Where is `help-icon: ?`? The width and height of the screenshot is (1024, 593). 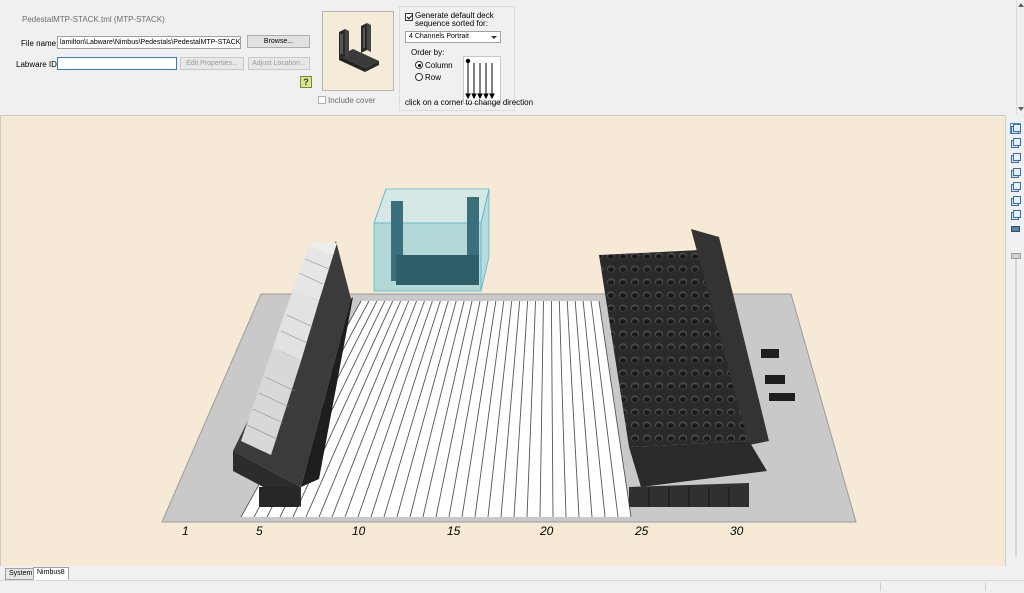
help-icon: ? is located at coordinates (306, 82).